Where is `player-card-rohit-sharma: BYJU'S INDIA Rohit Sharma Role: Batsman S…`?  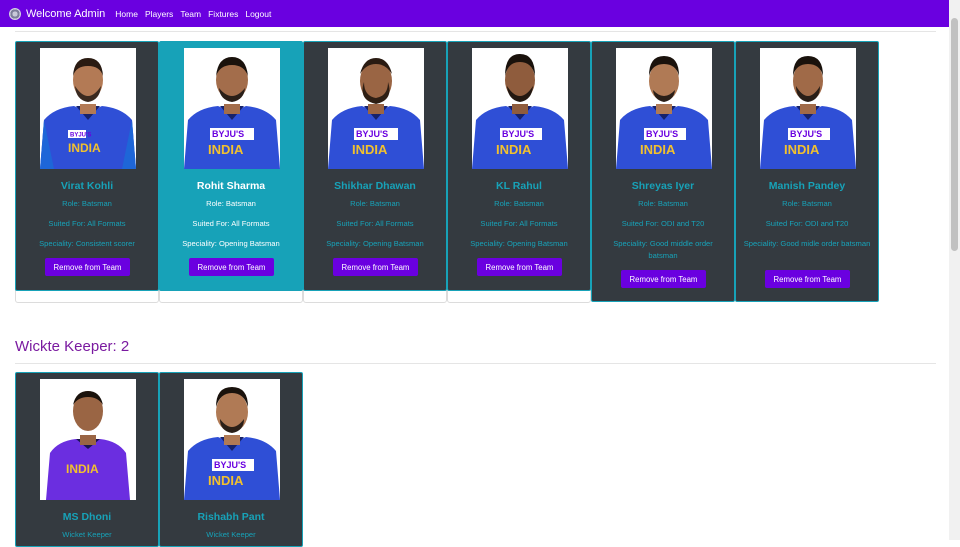 player-card-rohit-sharma: BYJU'S INDIA Rohit Sharma Role: Batsman S… is located at coordinates (231, 166).